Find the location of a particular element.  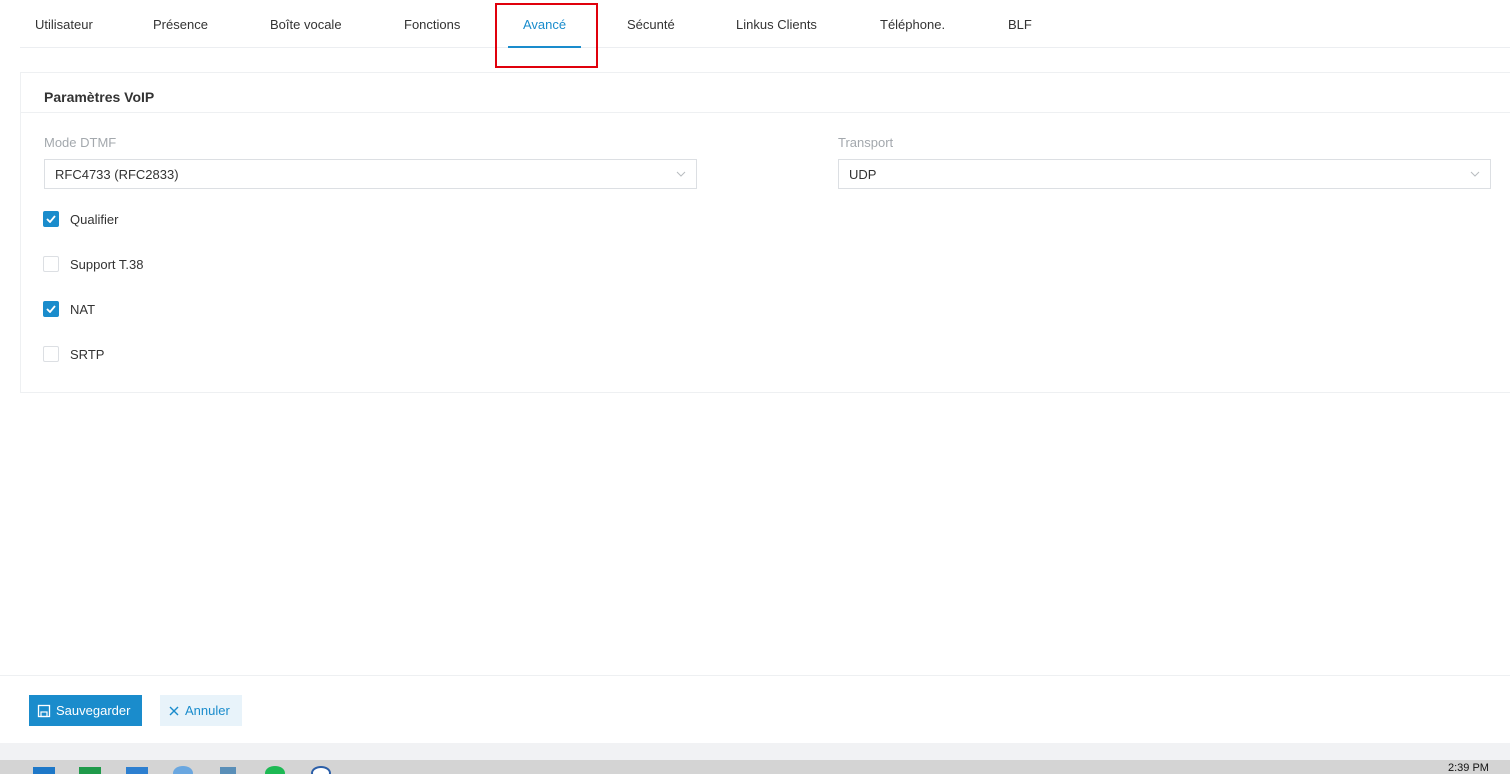

t38-label: Support T.38 is located at coordinates (107, 264).